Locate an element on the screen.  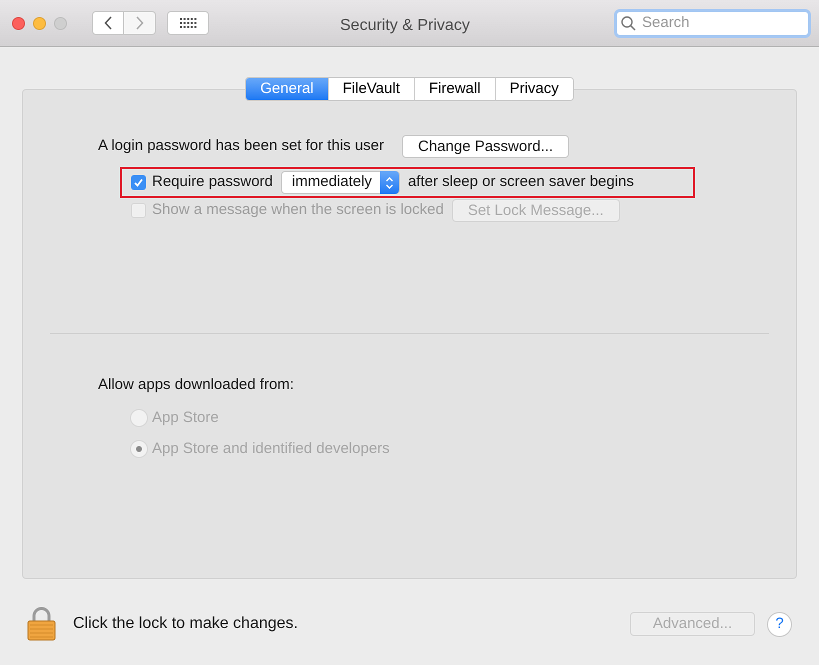
require-password-label: Require password is located at coordinates (212, 182).